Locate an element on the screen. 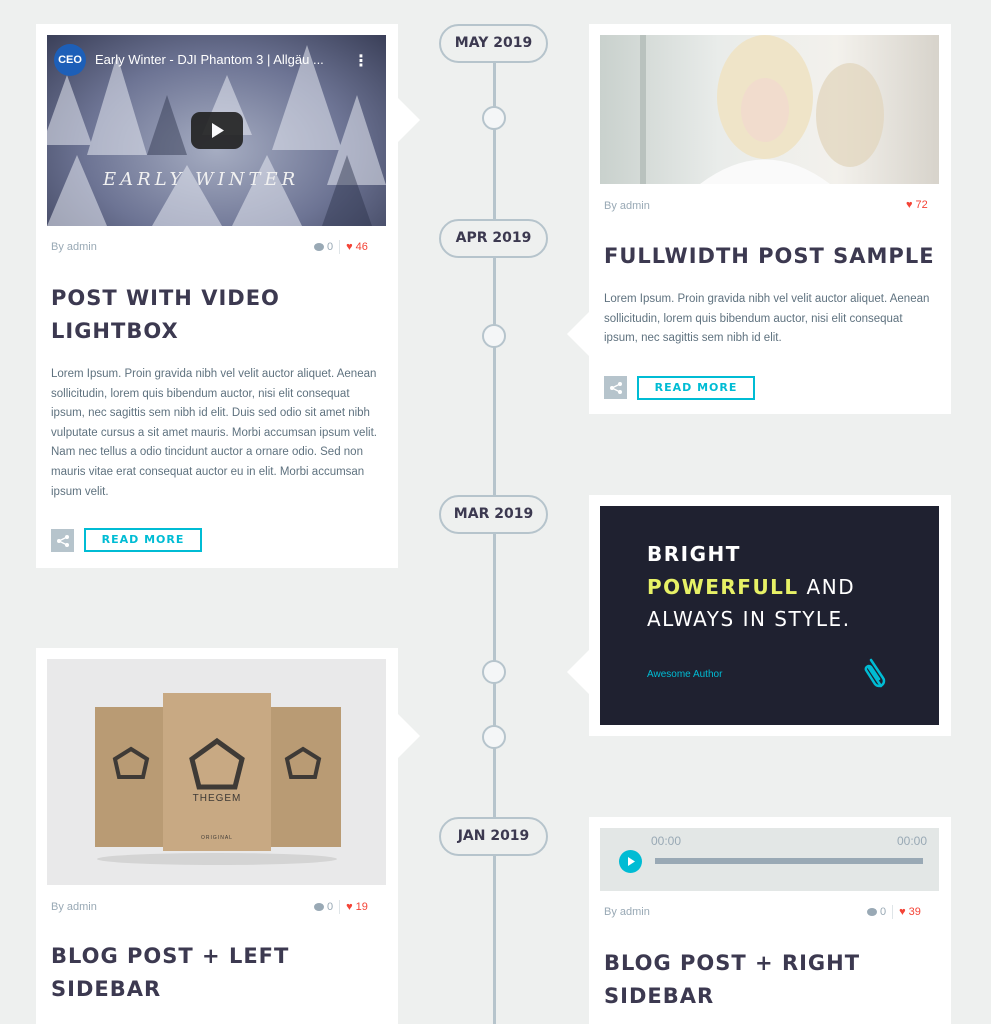 The height and width of the screenshot is (1024, 991). date-label-mar-2019: MAR 2019 is located at coordinates (493, 514).